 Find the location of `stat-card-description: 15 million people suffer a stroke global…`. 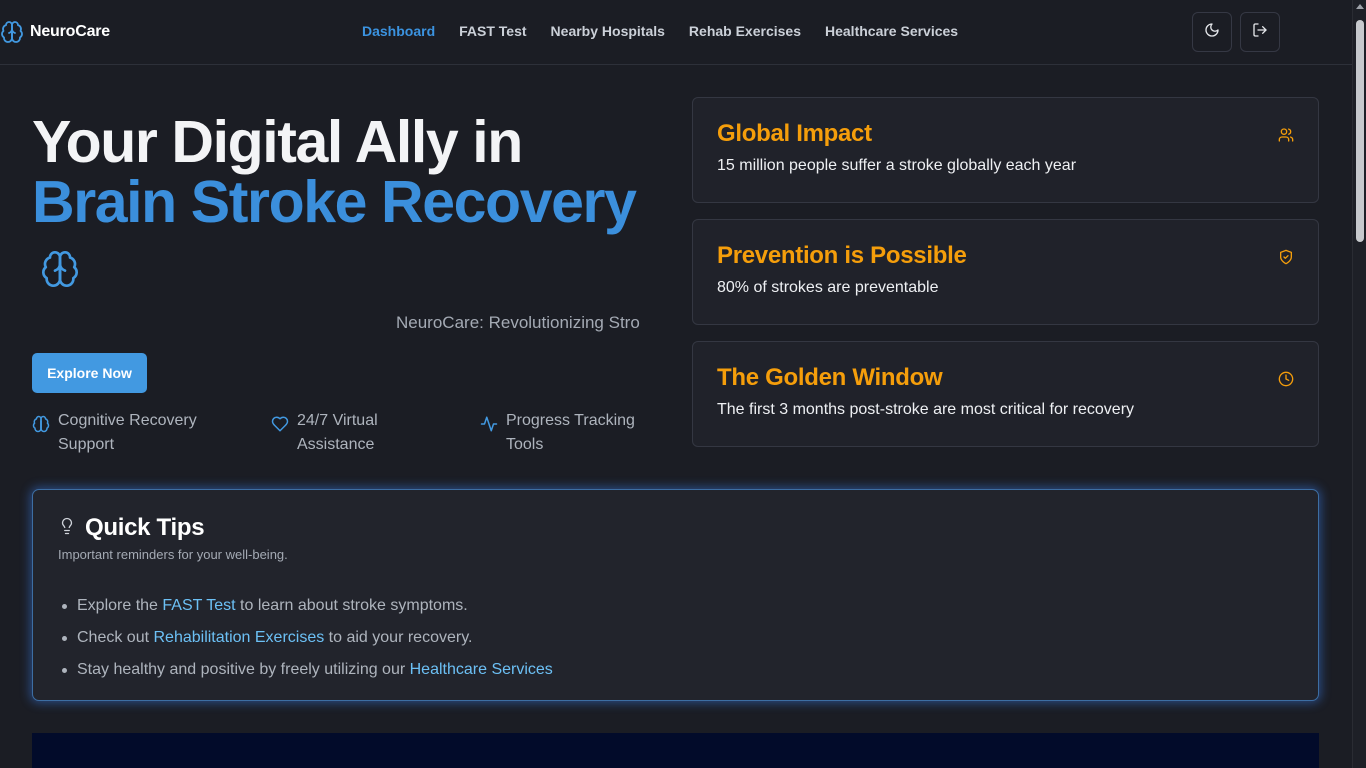

stat-card-description: 15 million people suffer a stroke global… is located at coordinates (897, 165).